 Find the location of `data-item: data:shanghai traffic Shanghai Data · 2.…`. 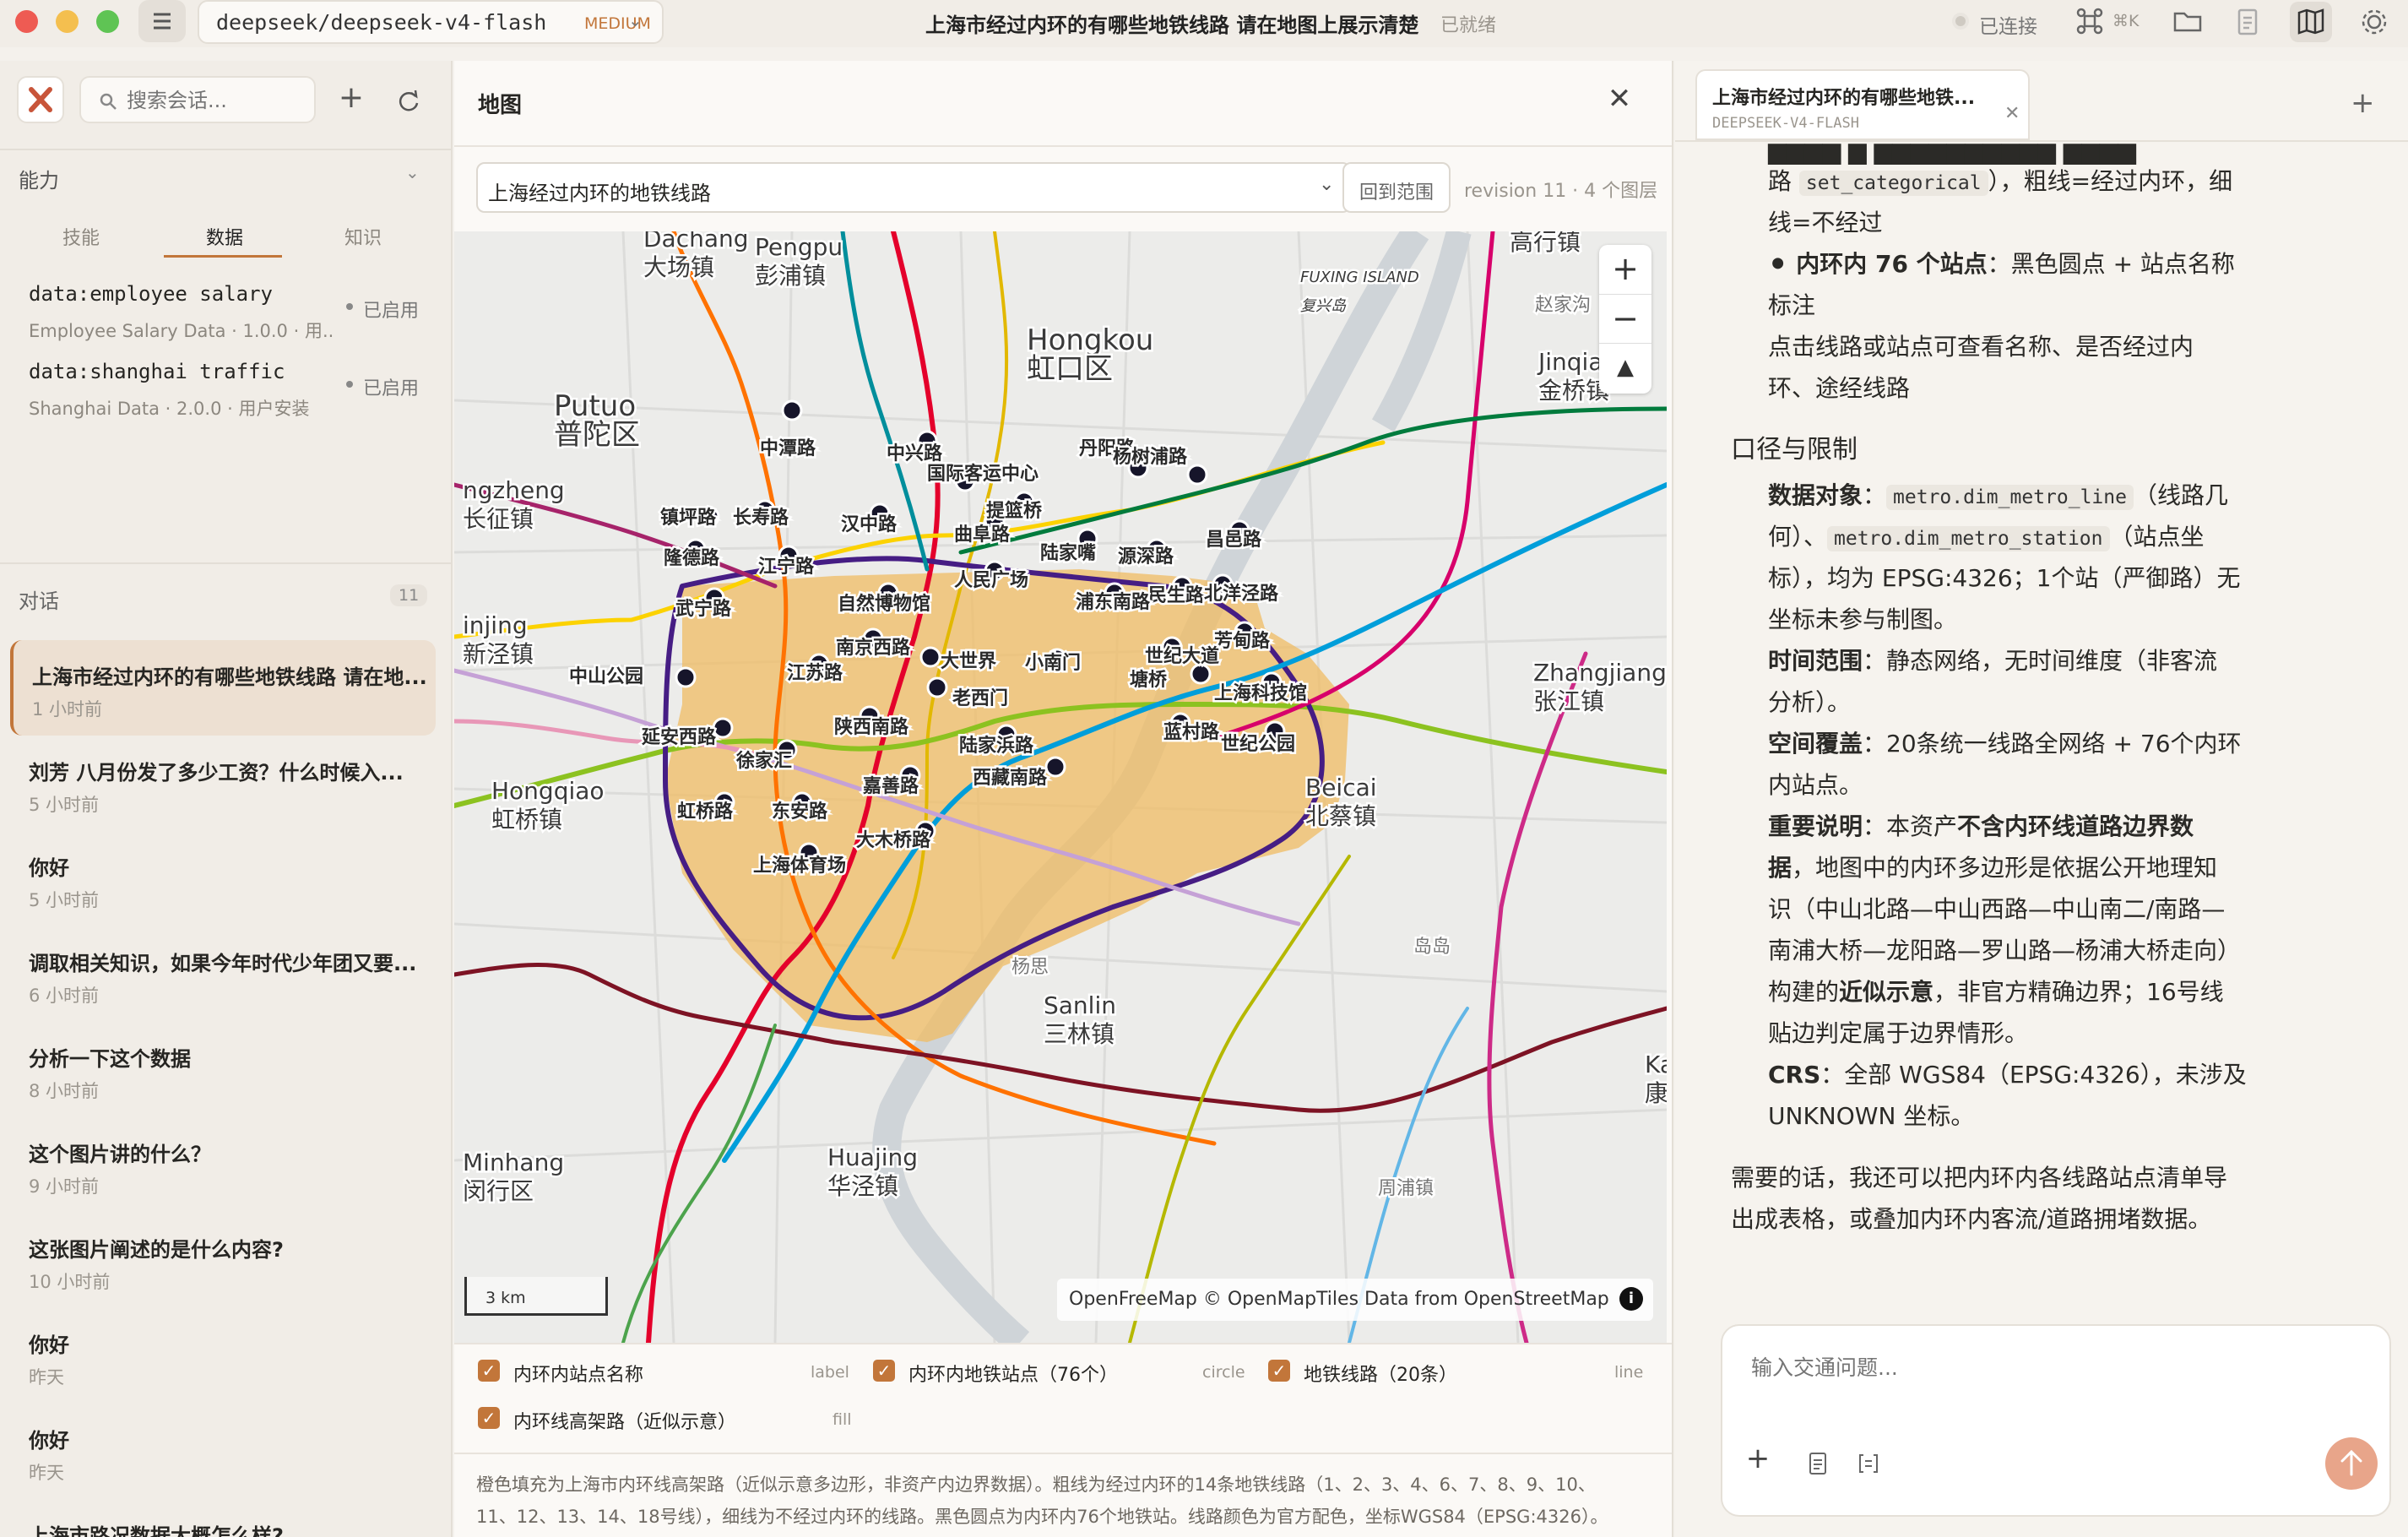

data-item: data:shanghai traffic Shanghai Data · 2.… is located at coordinates (225, 389).